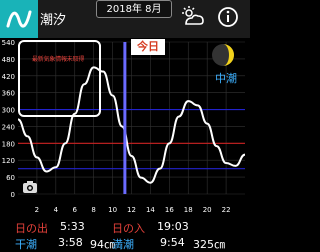 The width and height of the screenshot is (320, 252). I want to click on x-tick-label: 22, so click(226, 210).